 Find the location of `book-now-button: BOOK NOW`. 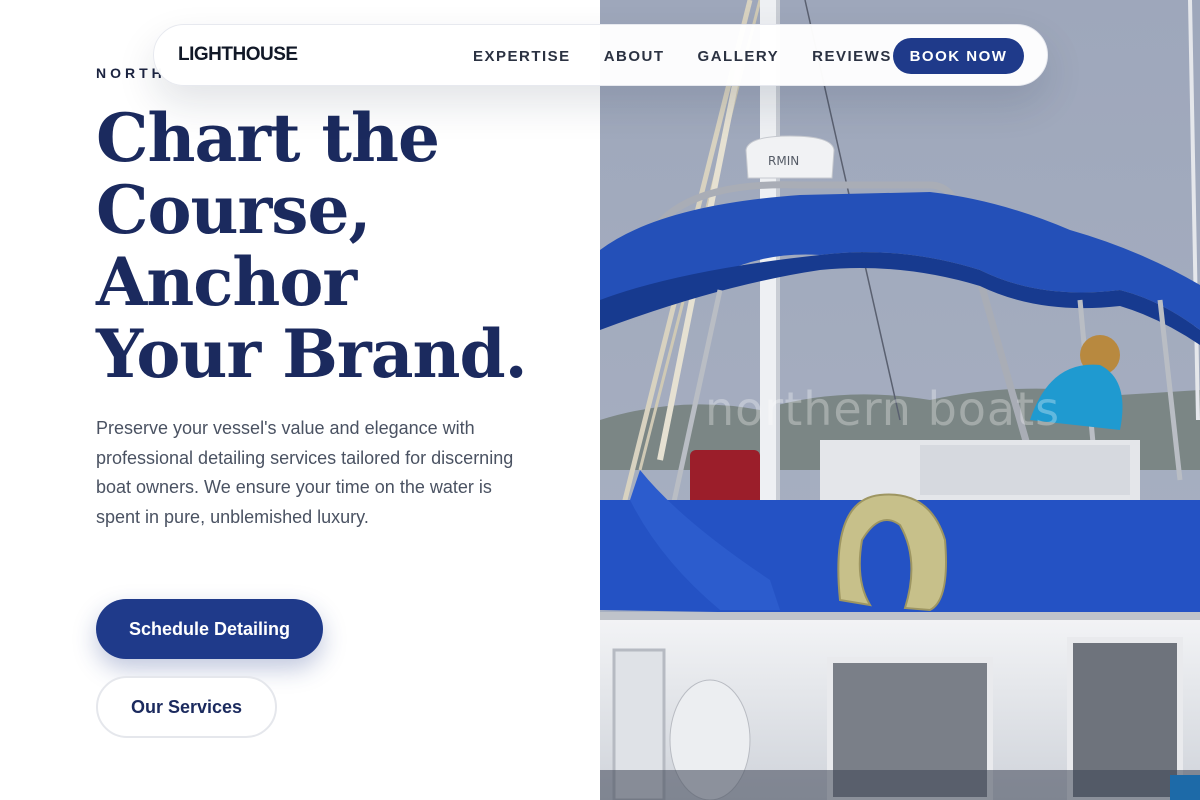

book-now-button: BOOK NOW is located at coordinates (958, 56).